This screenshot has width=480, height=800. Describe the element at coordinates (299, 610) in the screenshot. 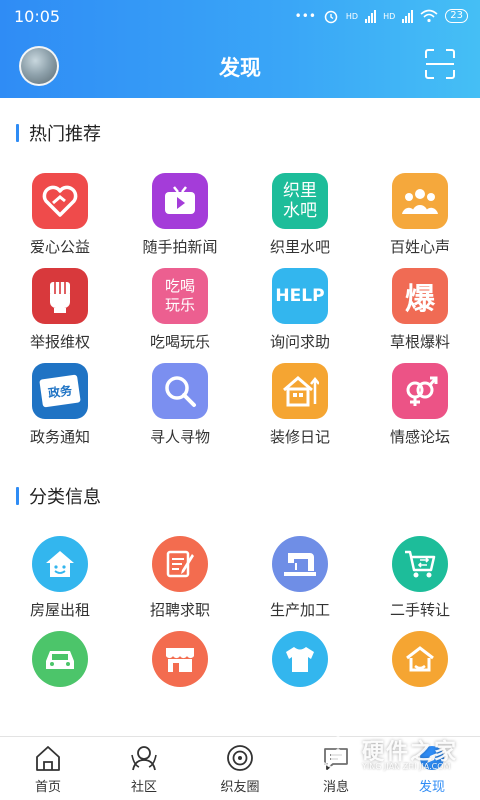

I see `classified-item-label: 生产加工` at that location.